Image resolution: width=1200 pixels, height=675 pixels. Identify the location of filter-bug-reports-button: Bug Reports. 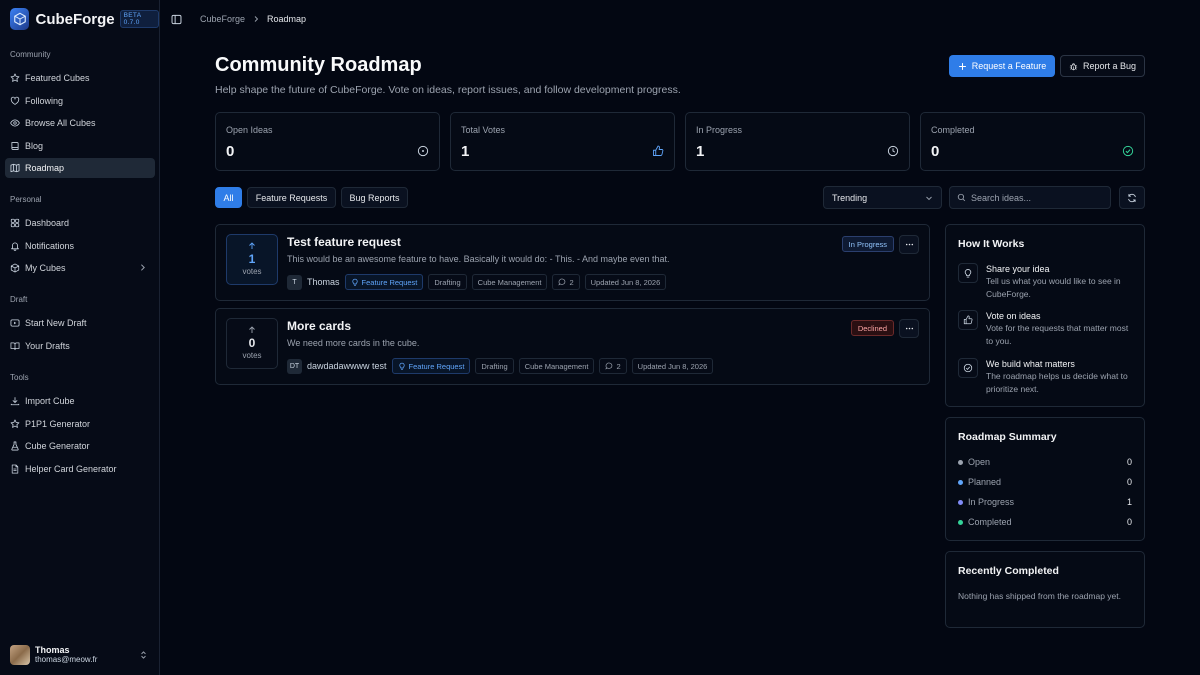
(374, 197).